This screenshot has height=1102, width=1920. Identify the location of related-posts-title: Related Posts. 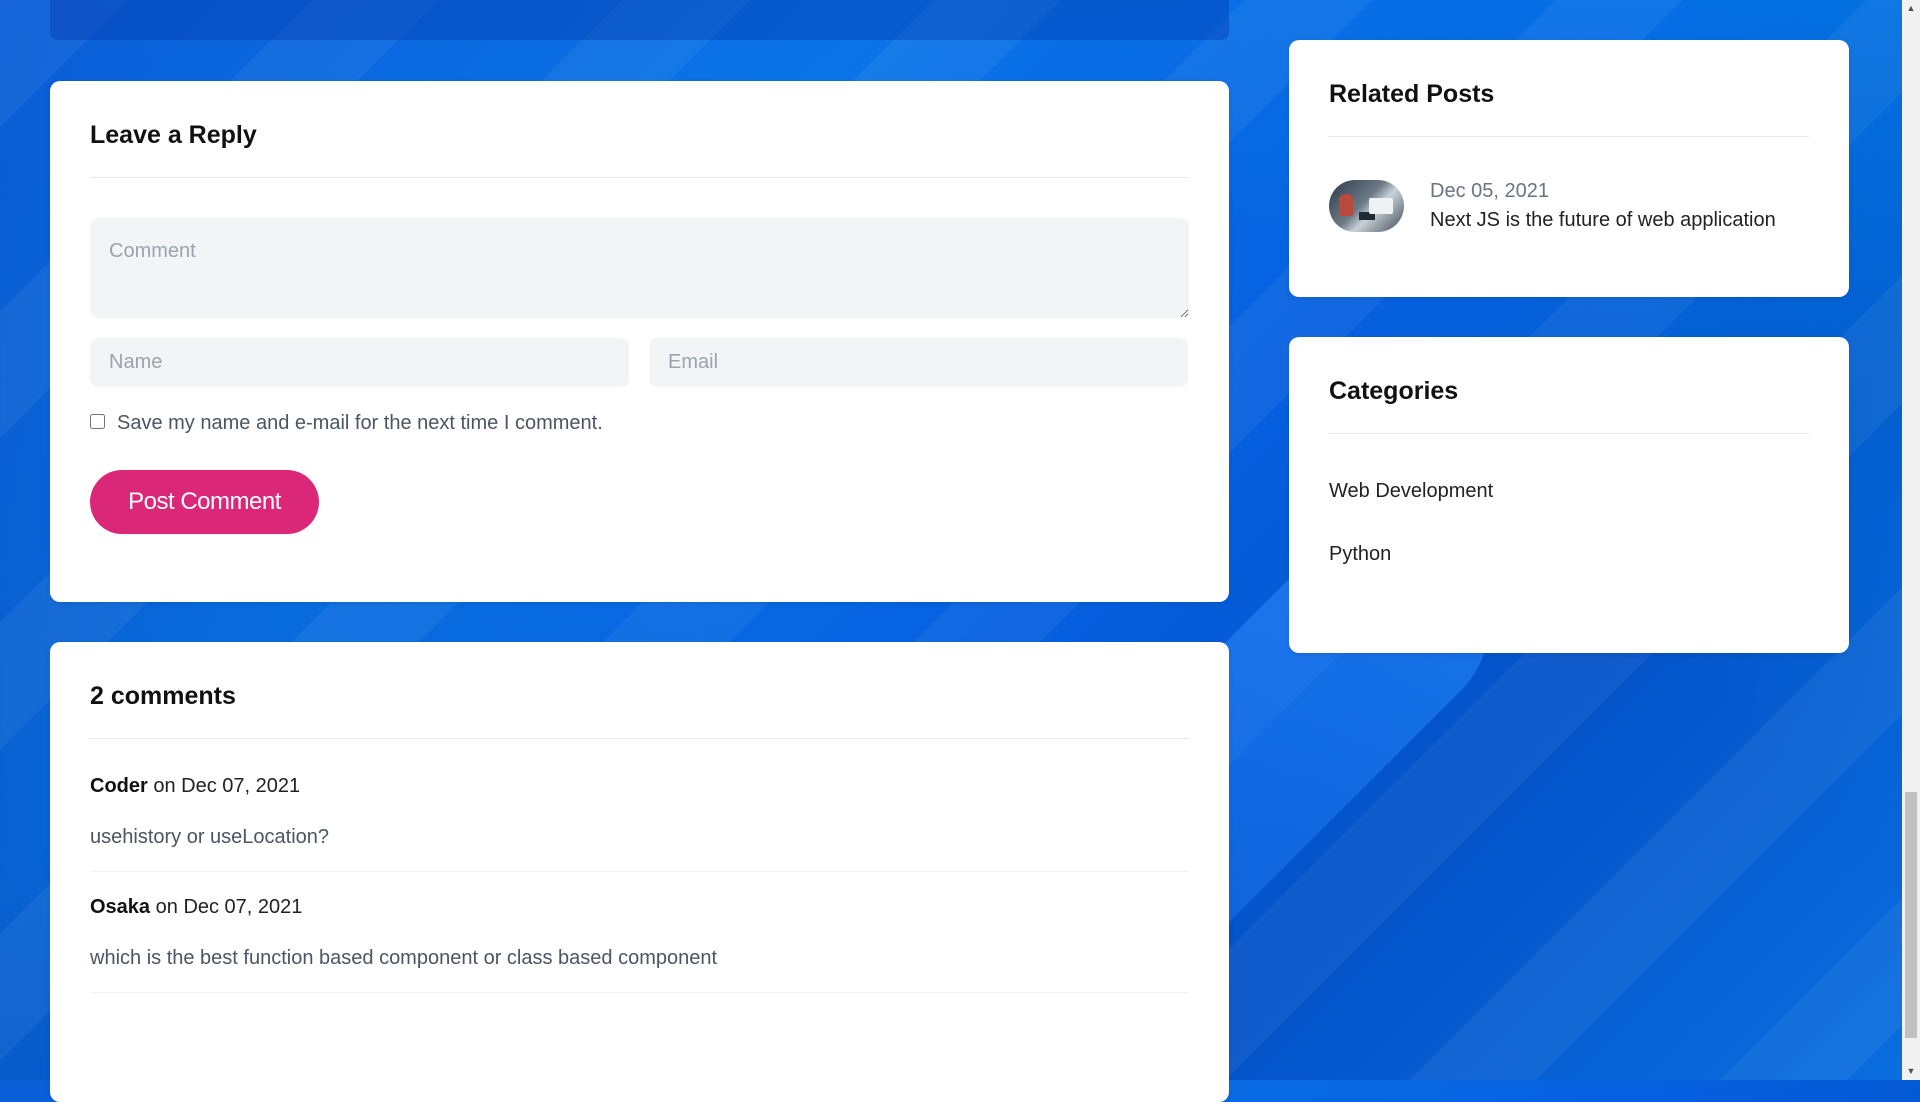
(1569, 108).